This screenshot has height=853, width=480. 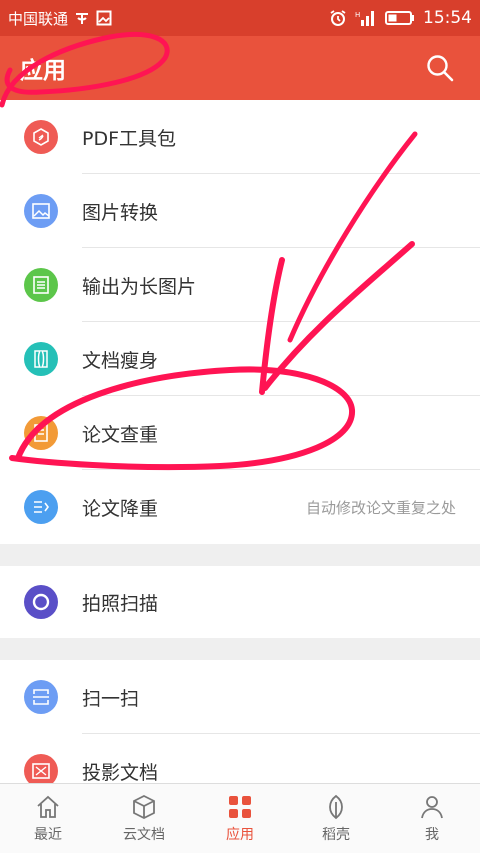 What do you see at coordinates (240, 433) in the screenshot?
I see `list-item-paper-check: 论文查重` at bounding box center [240, 433].